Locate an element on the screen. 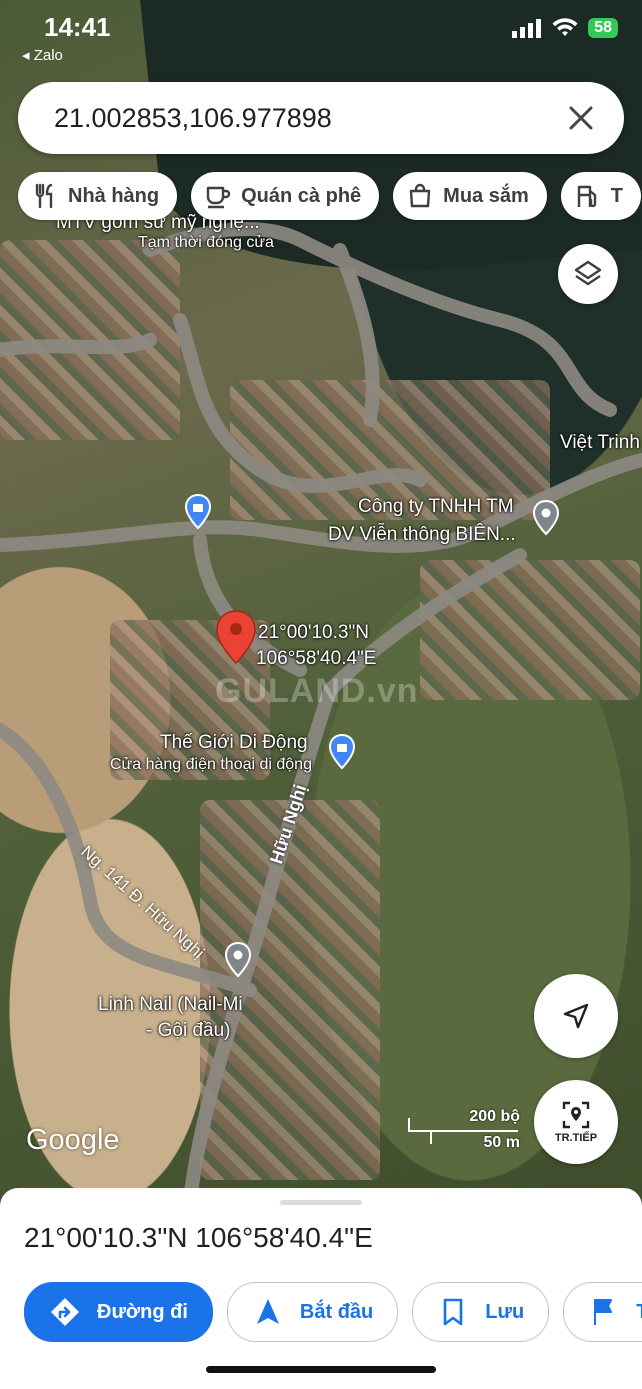  live-view-label: TR.TIẾP is located at coordinates (576, 1138).